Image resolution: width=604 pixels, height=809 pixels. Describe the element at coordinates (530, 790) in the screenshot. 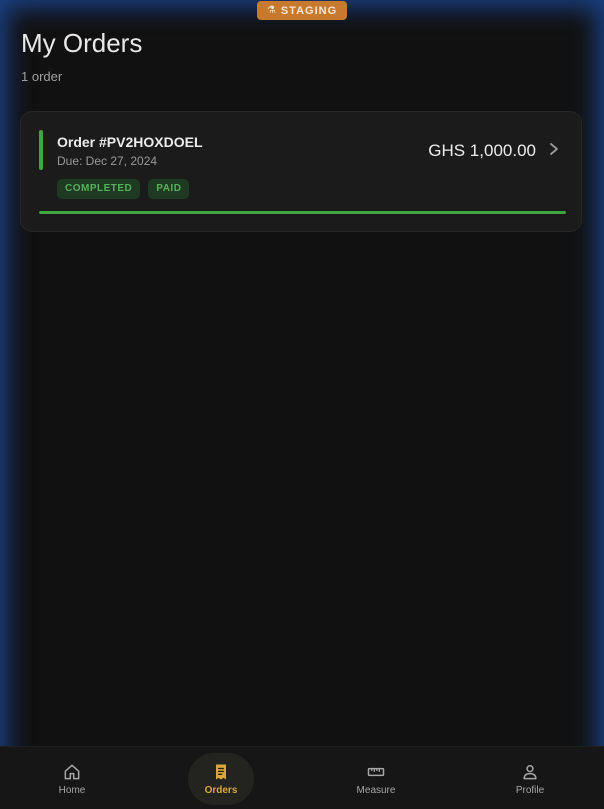

I see `nav-label-profile: Profile` at that location.